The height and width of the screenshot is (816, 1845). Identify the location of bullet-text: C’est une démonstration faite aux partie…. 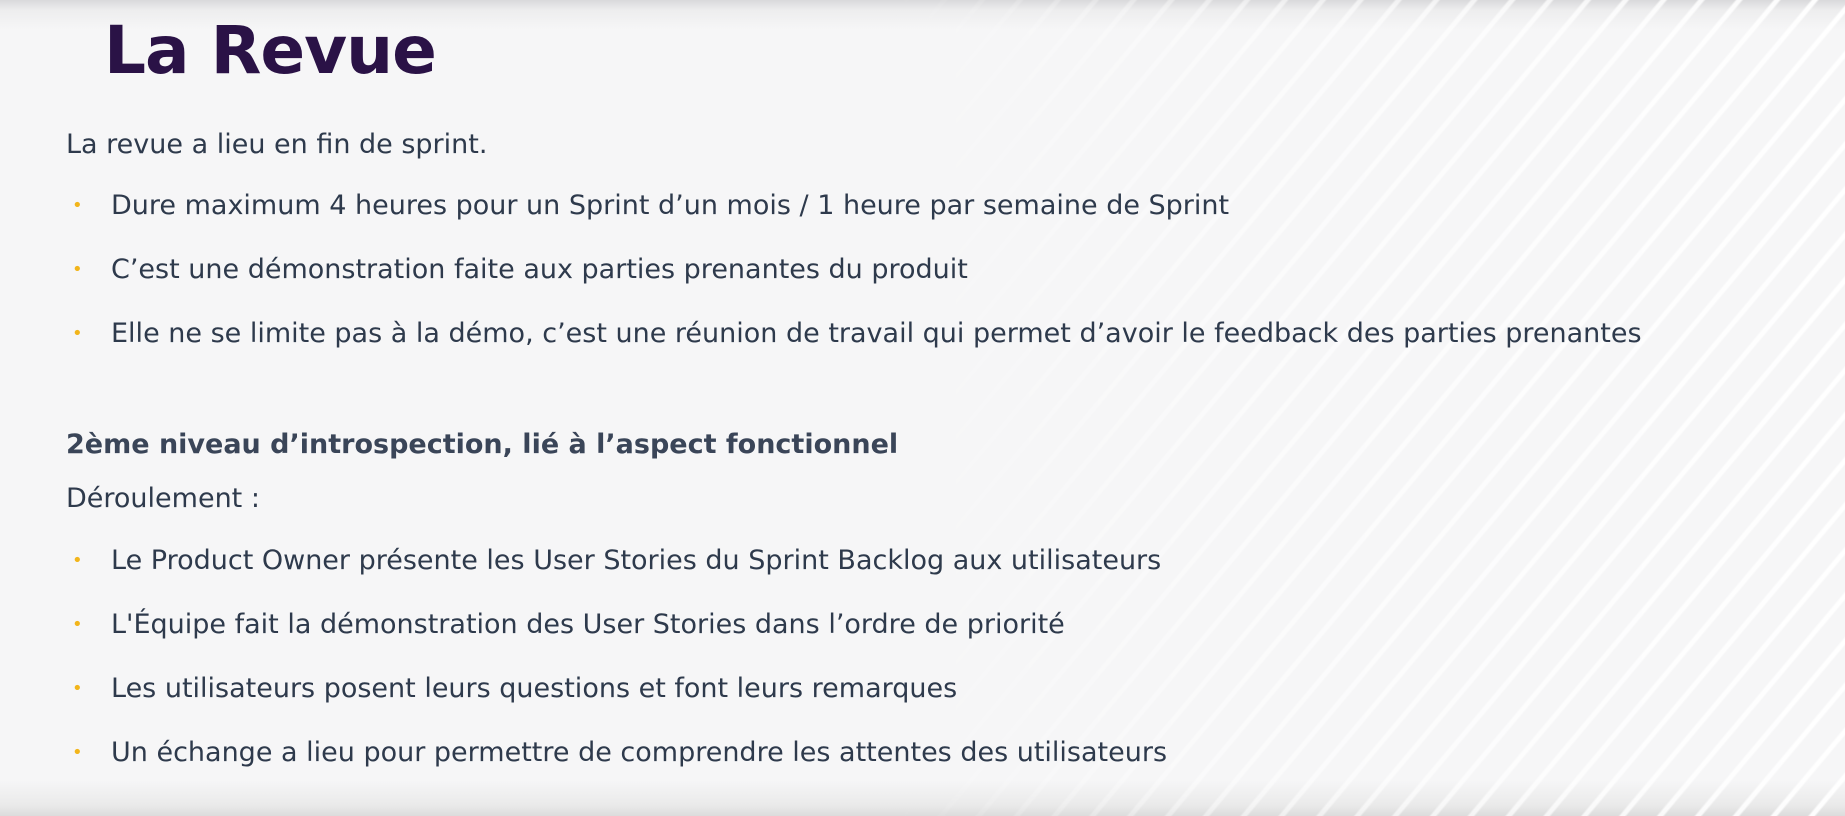
(539, 269).